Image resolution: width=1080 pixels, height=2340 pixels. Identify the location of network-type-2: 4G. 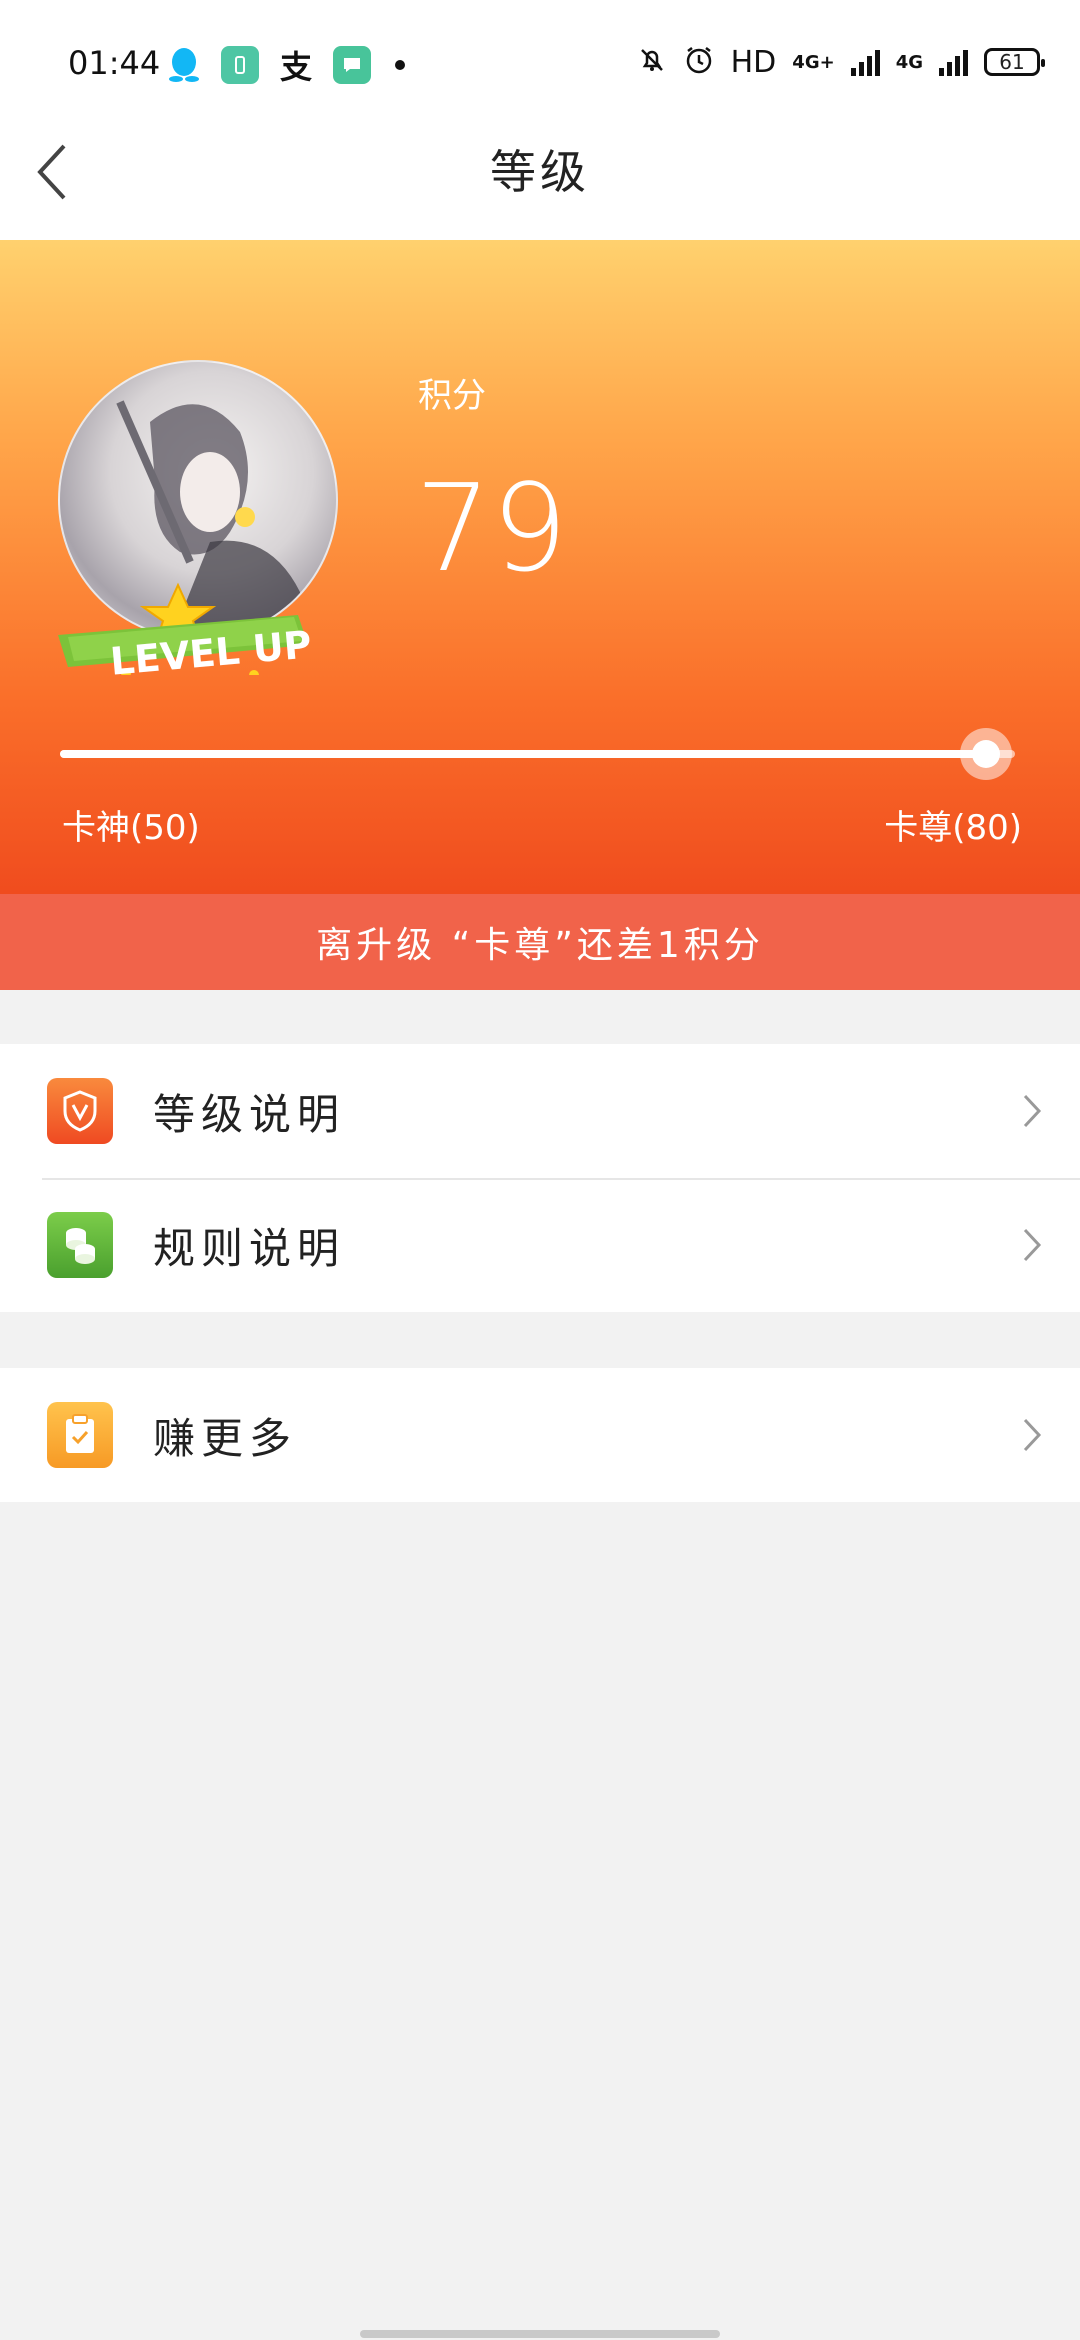
(909, 62).